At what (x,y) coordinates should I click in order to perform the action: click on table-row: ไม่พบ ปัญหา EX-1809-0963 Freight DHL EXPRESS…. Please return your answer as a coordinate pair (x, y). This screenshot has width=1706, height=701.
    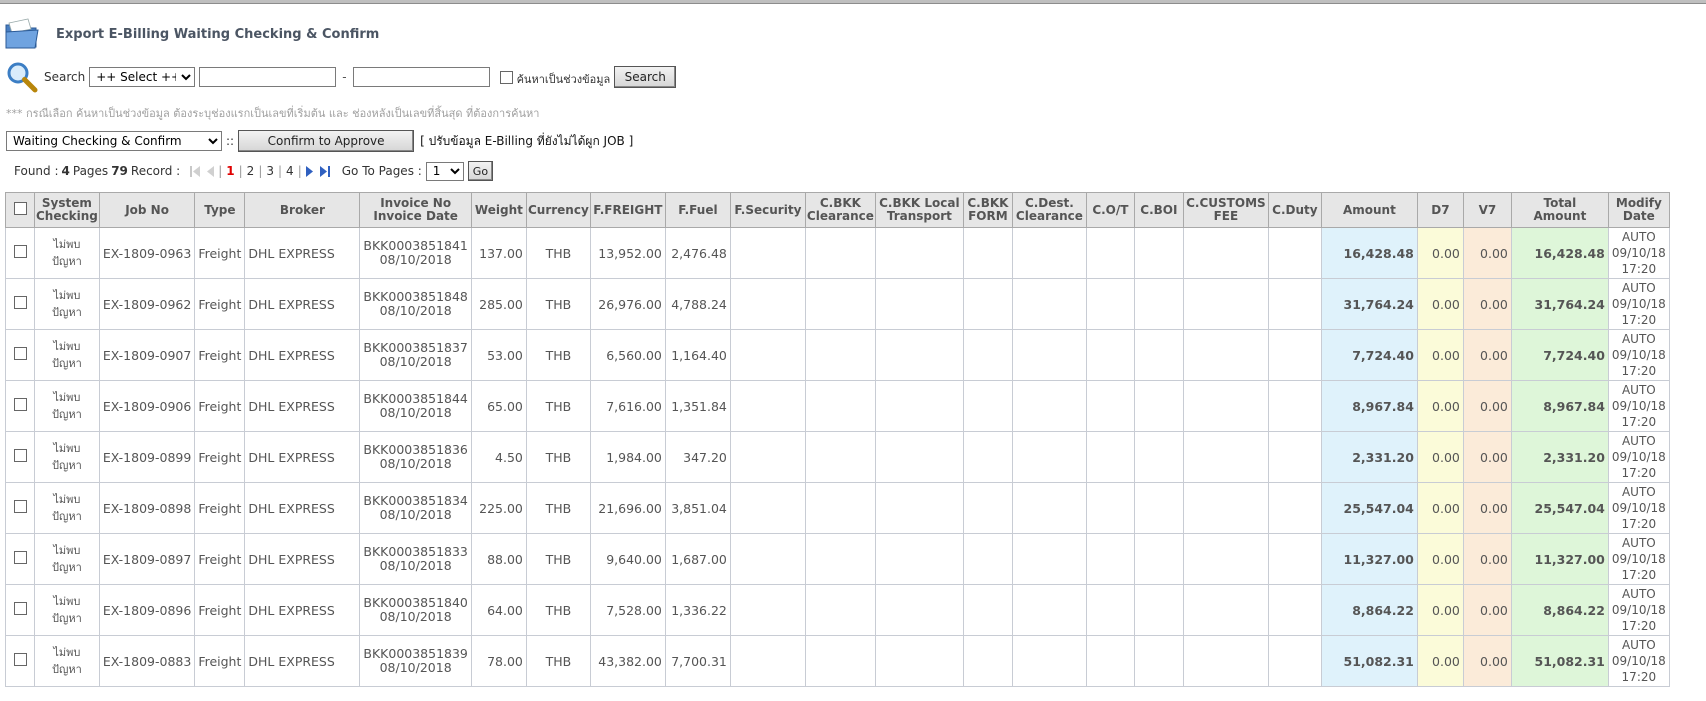
    Looking at the image, I should click on (837, 253).